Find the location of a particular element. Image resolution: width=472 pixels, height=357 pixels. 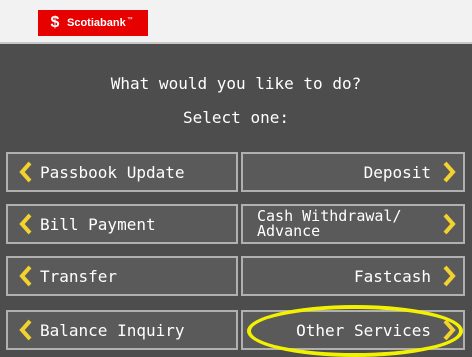

cash-withdrawal-label: Cash Withdrawal/ Advance is located at coordinates (329, 223).